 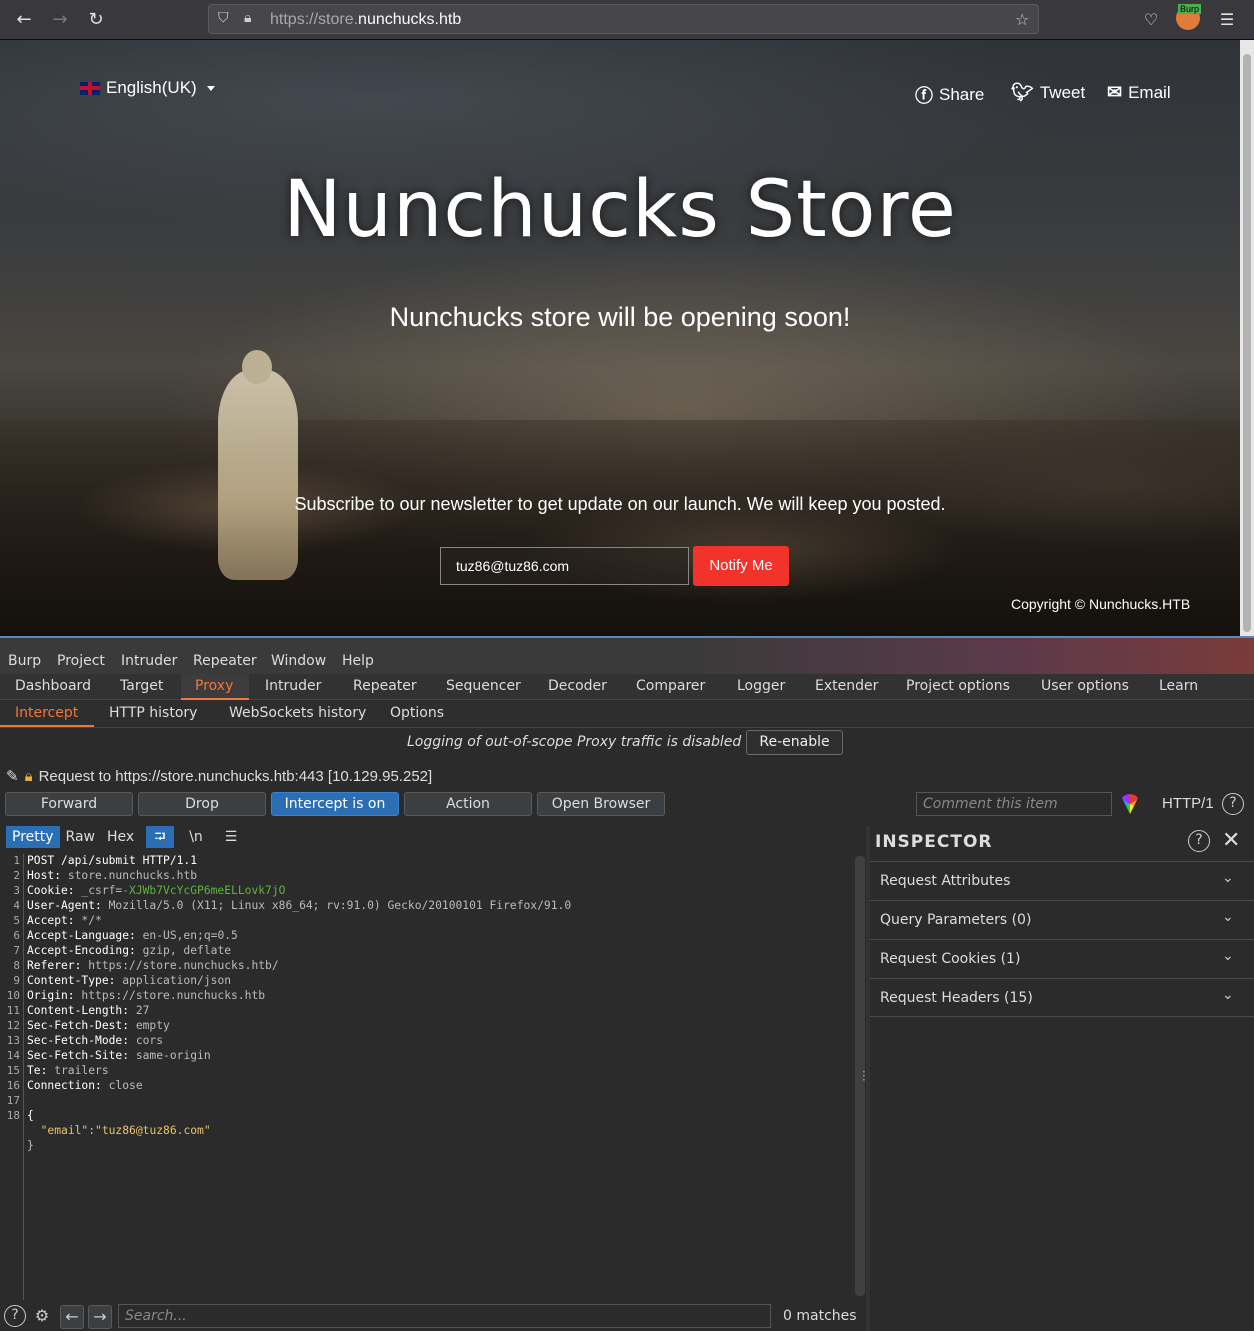 What do you see at coordinates (468, 804) in the screenshot?
I see `action-button: Action` at bounding box center [468, 804].